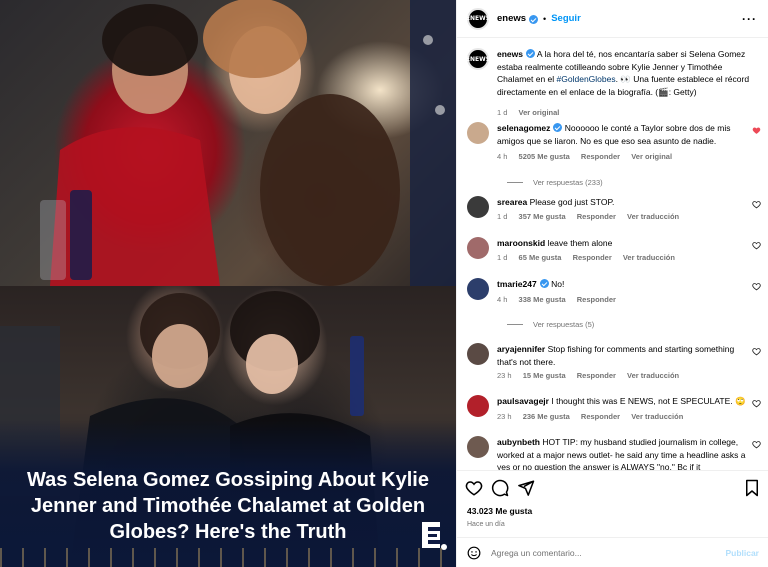  What do you see at coordinates (542, 299) in the screenshot?
I see `comment-likes: 338 Me gusta` at bounding box center [542, 299].